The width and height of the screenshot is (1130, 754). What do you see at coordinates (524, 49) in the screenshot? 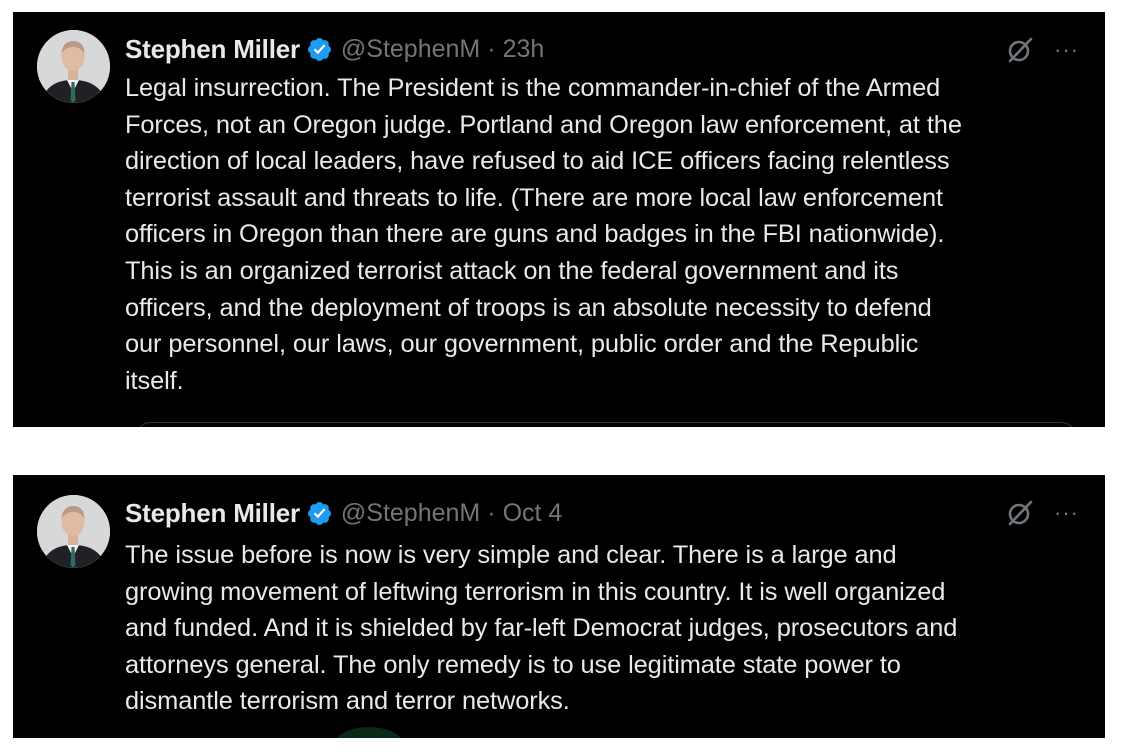
I see `timestamp: 23h` at bounding box center [524, 49].